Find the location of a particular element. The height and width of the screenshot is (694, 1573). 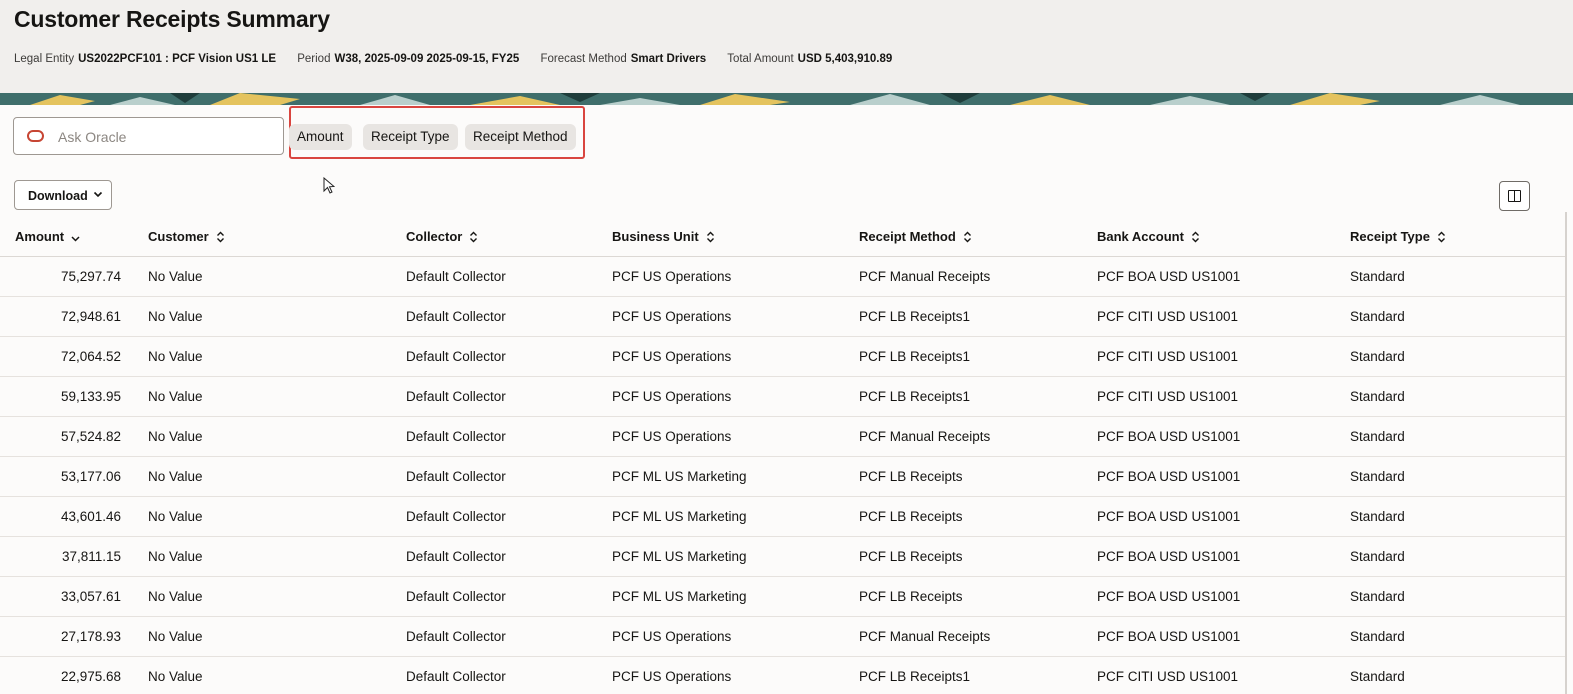

ask-oracle-input: Ask Oracle is located at coordinates (148, 136).